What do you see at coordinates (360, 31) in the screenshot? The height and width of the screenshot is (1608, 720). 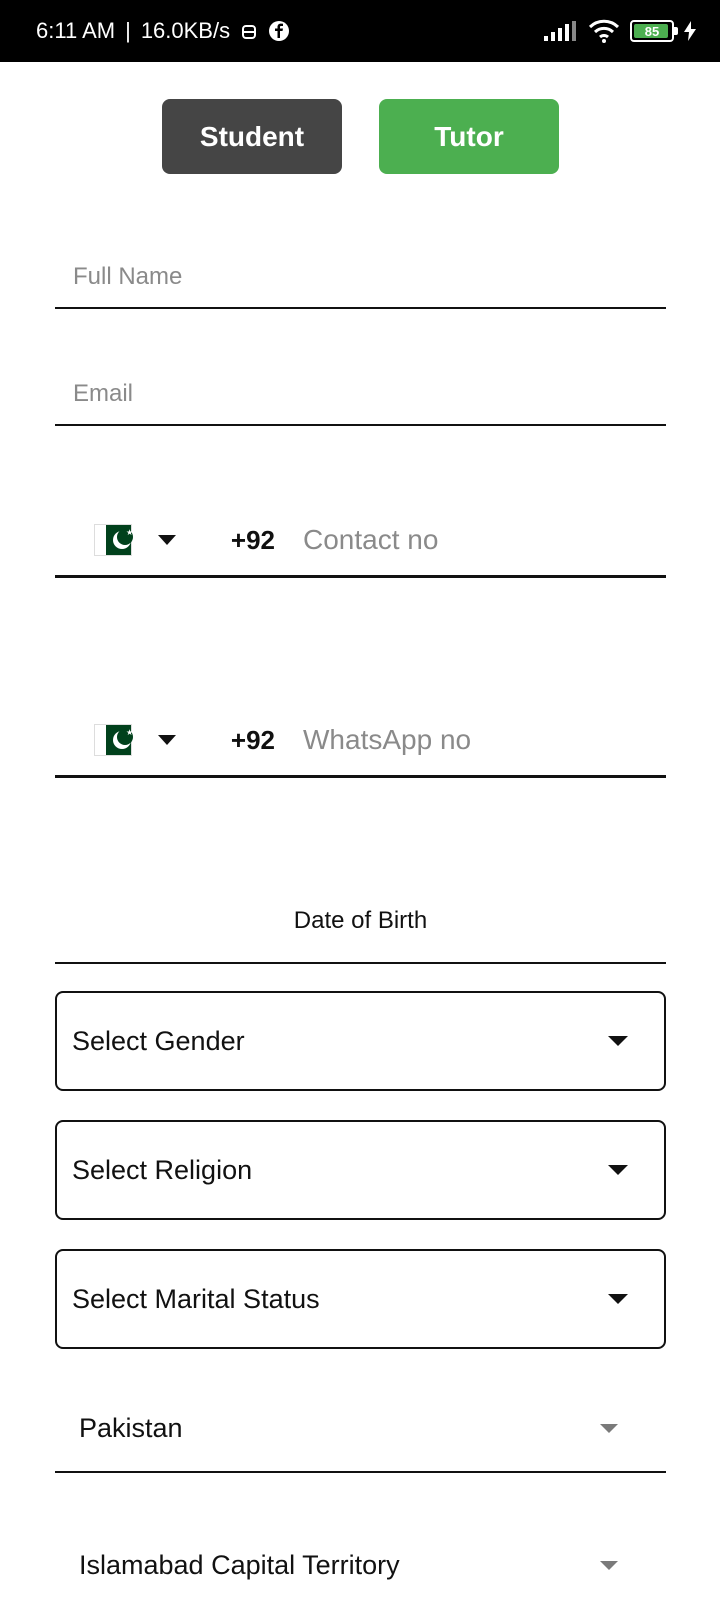 I see `status-bar: 6:11 AM | 16.0KB/s 85` at bounding box center [360, 31].